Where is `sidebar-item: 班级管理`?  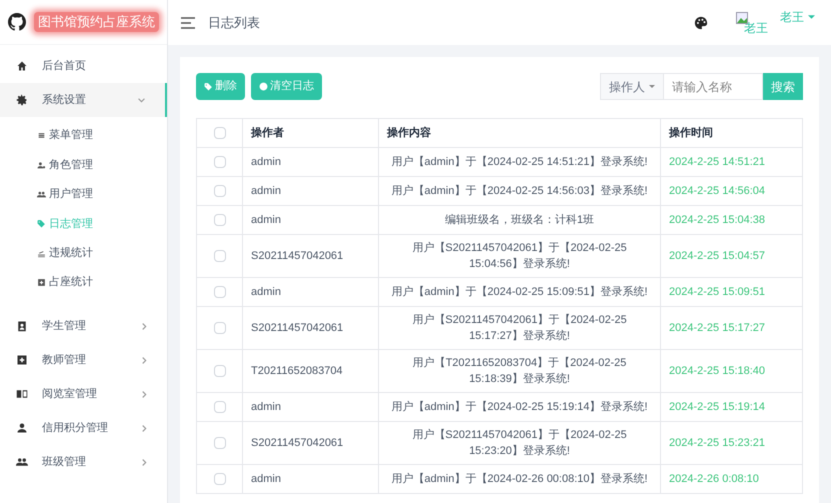 sidebar-item: 班级管理 is located at coordinates (83, 462).